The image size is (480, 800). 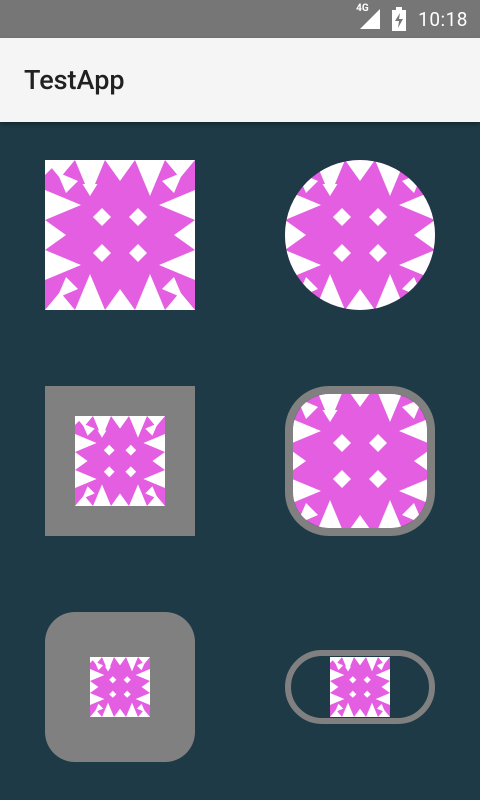 I want to click on cellular-signal-icon: 4G, so click(x=369, y=17).